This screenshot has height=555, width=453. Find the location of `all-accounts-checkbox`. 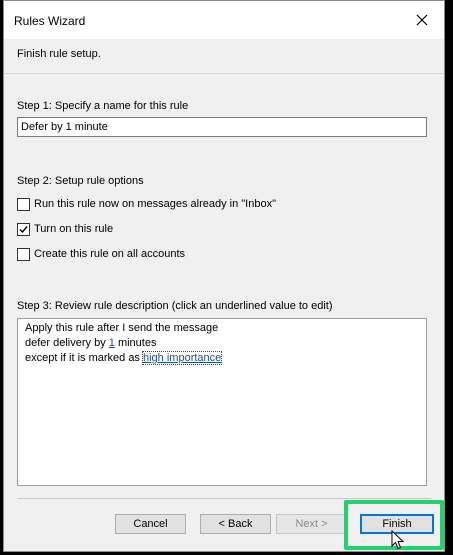

all-accounts-checkbox is located at coordinates (23, 254).